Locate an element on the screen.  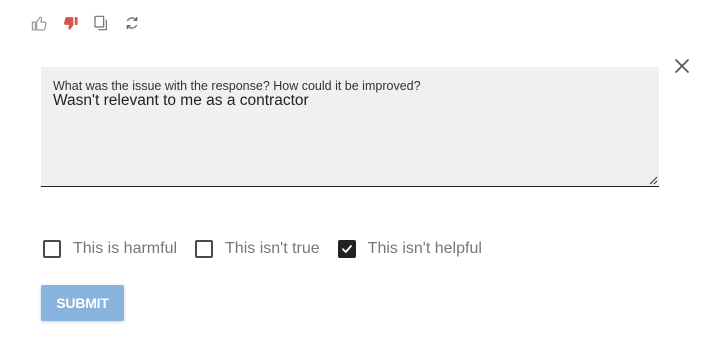
thumbs-up-icon is located at coordinates (39, 23).